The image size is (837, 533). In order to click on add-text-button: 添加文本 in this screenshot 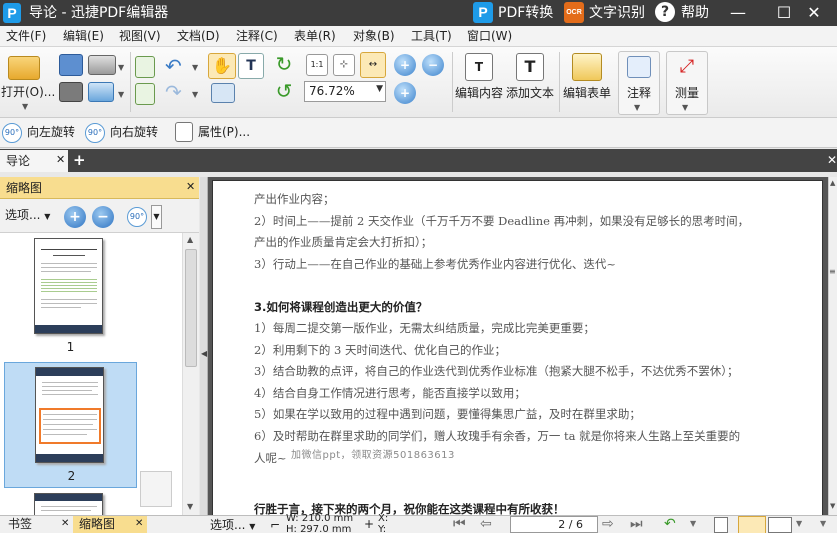, I will do `click(530, 93)`.